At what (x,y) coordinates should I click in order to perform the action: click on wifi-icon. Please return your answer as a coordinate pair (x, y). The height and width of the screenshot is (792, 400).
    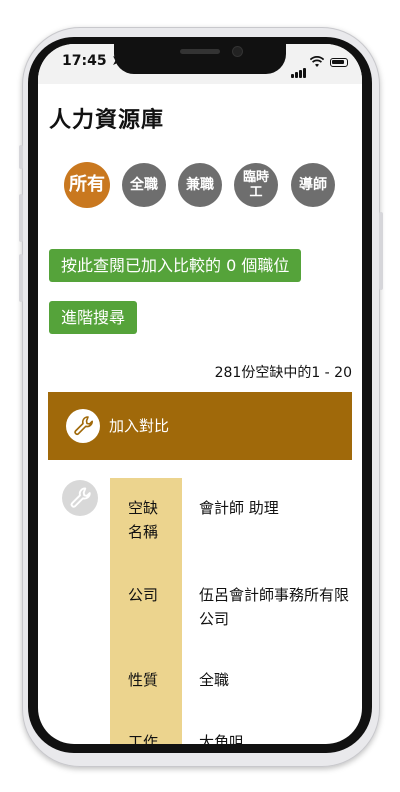
    Looking at the image, I should click on (317, 61).